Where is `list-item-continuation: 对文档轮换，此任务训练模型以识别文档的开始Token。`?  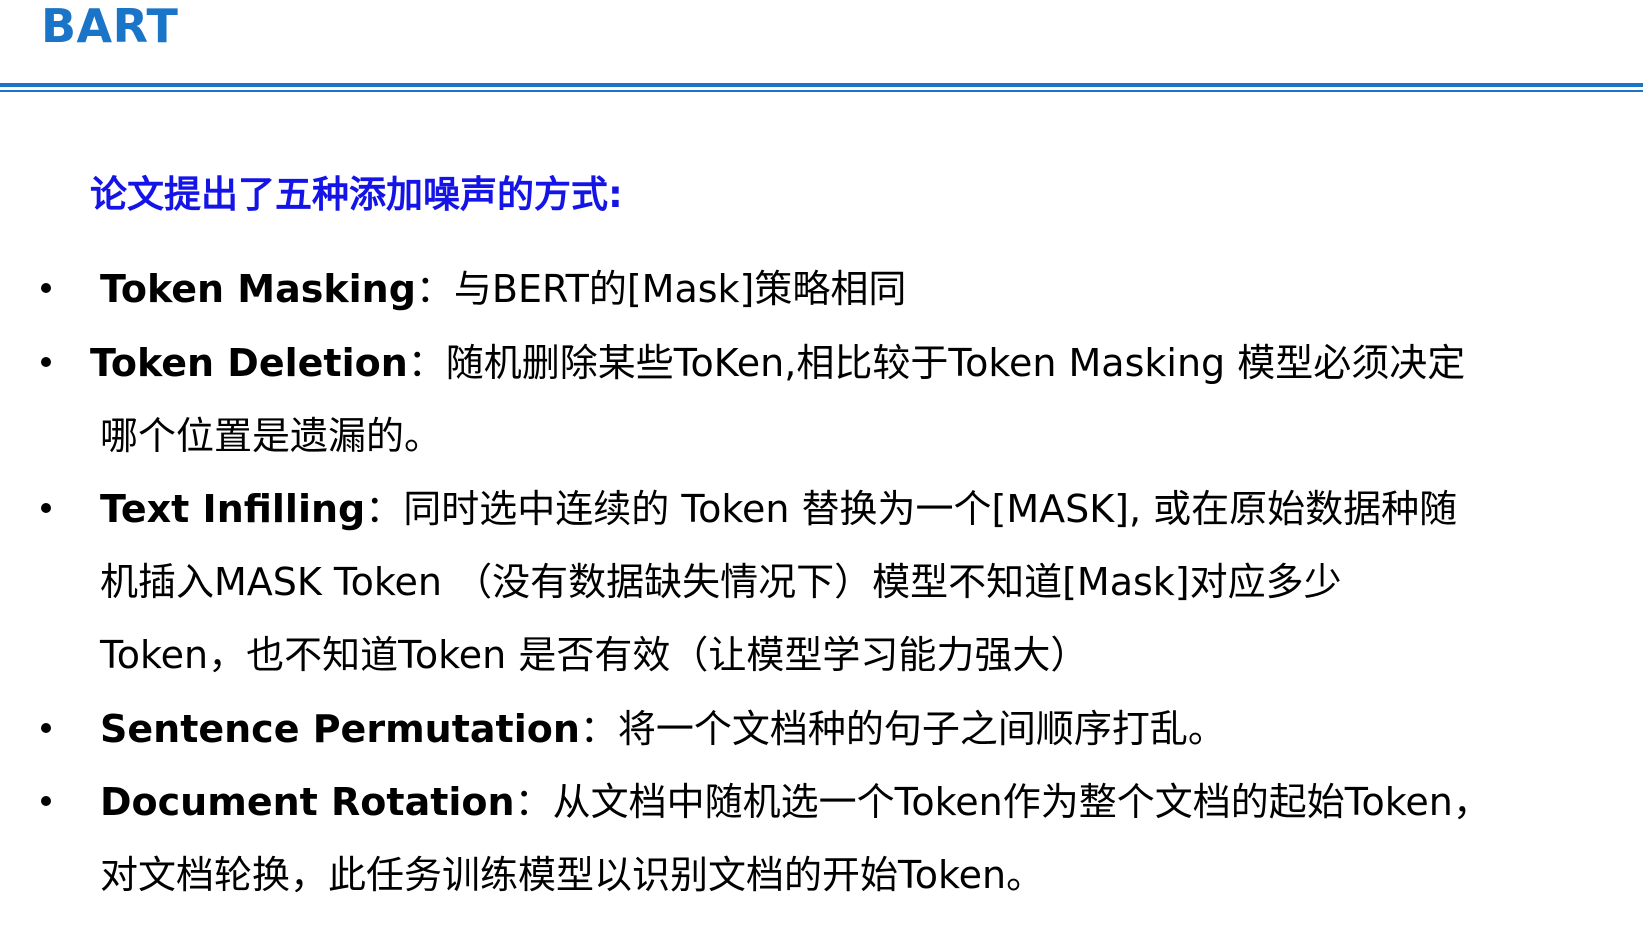 list-item-continuation: 对文档轮换，此任务训练模型以识别文档的开始Token。 is located at coordinates (572, 875).